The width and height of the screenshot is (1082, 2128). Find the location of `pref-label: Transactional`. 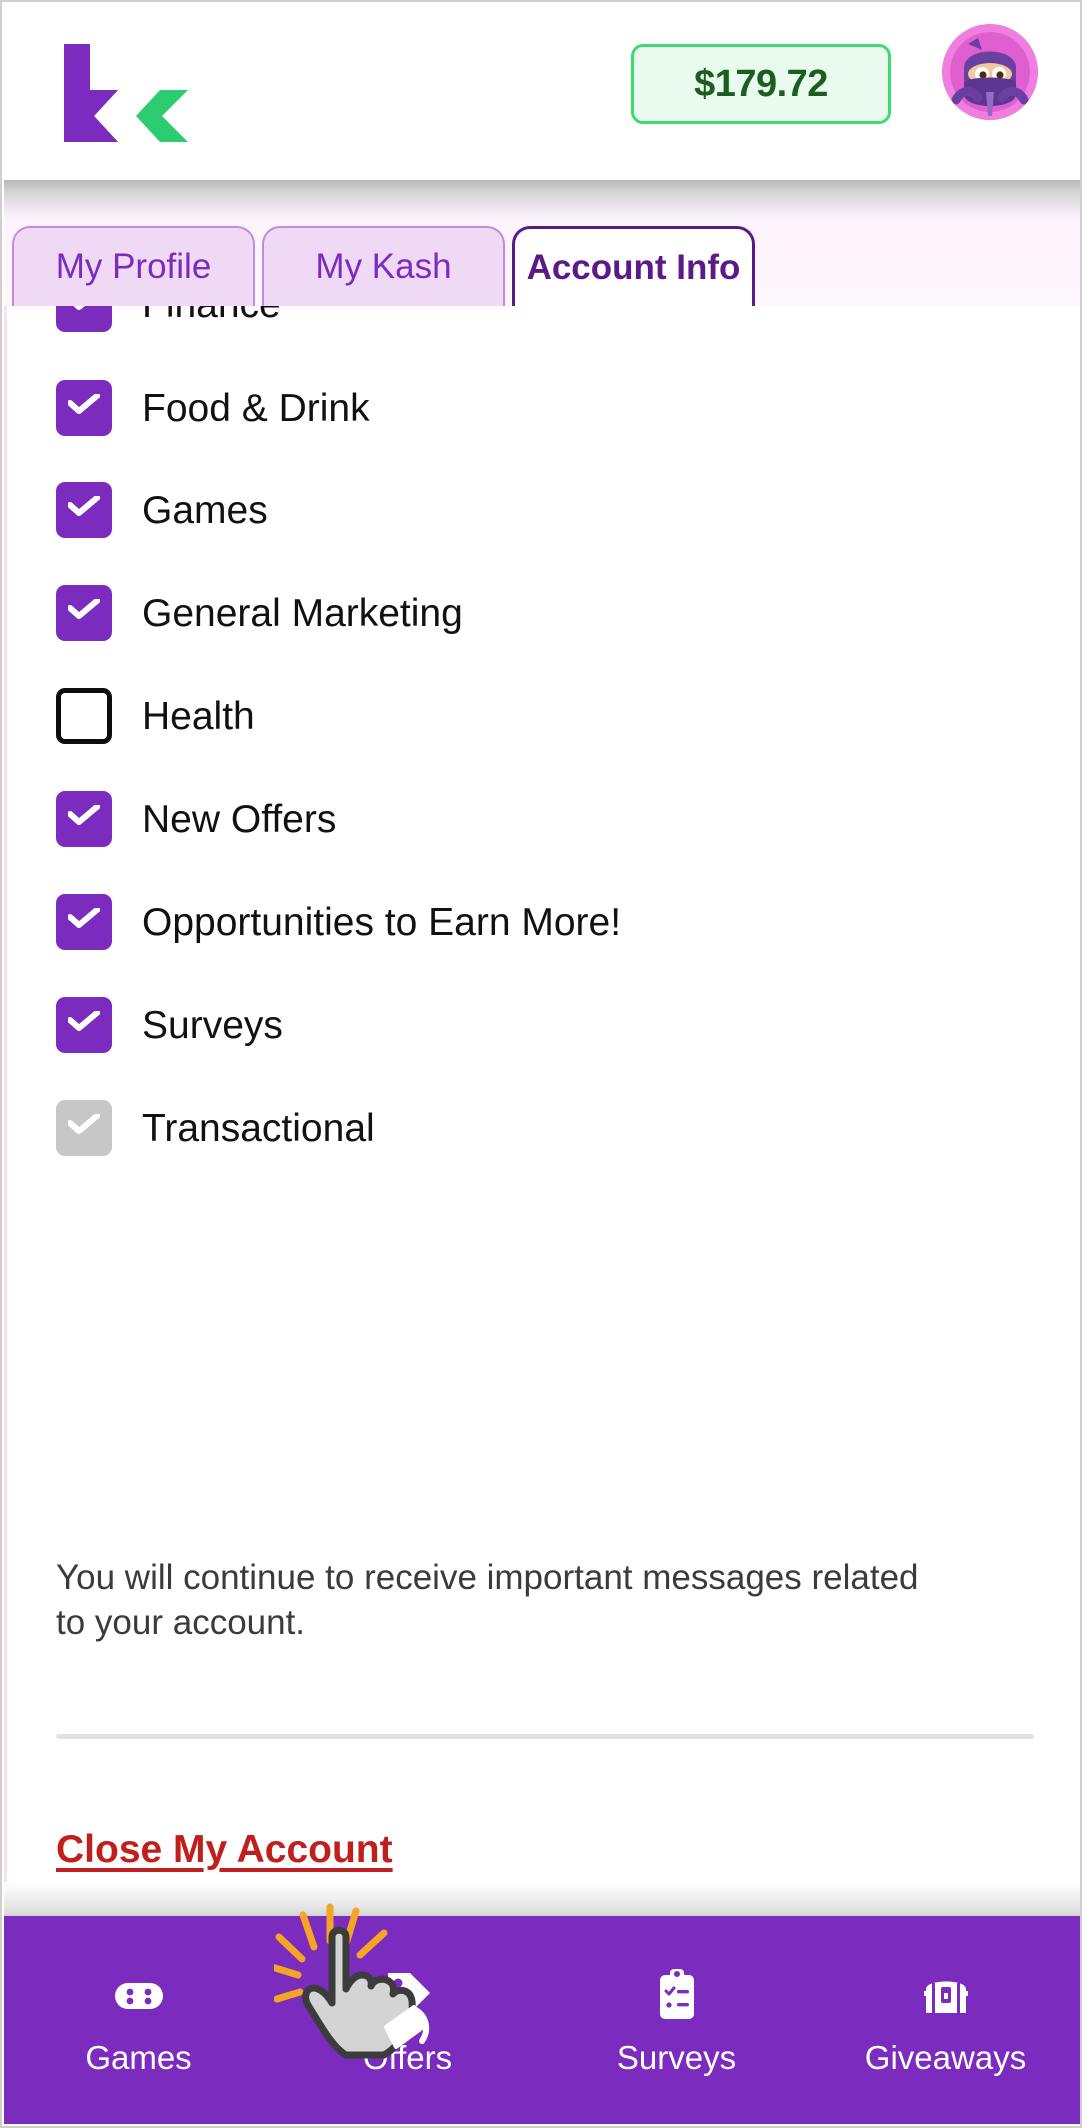

pref-label: Transactional is located at coordinates (258, 1128).